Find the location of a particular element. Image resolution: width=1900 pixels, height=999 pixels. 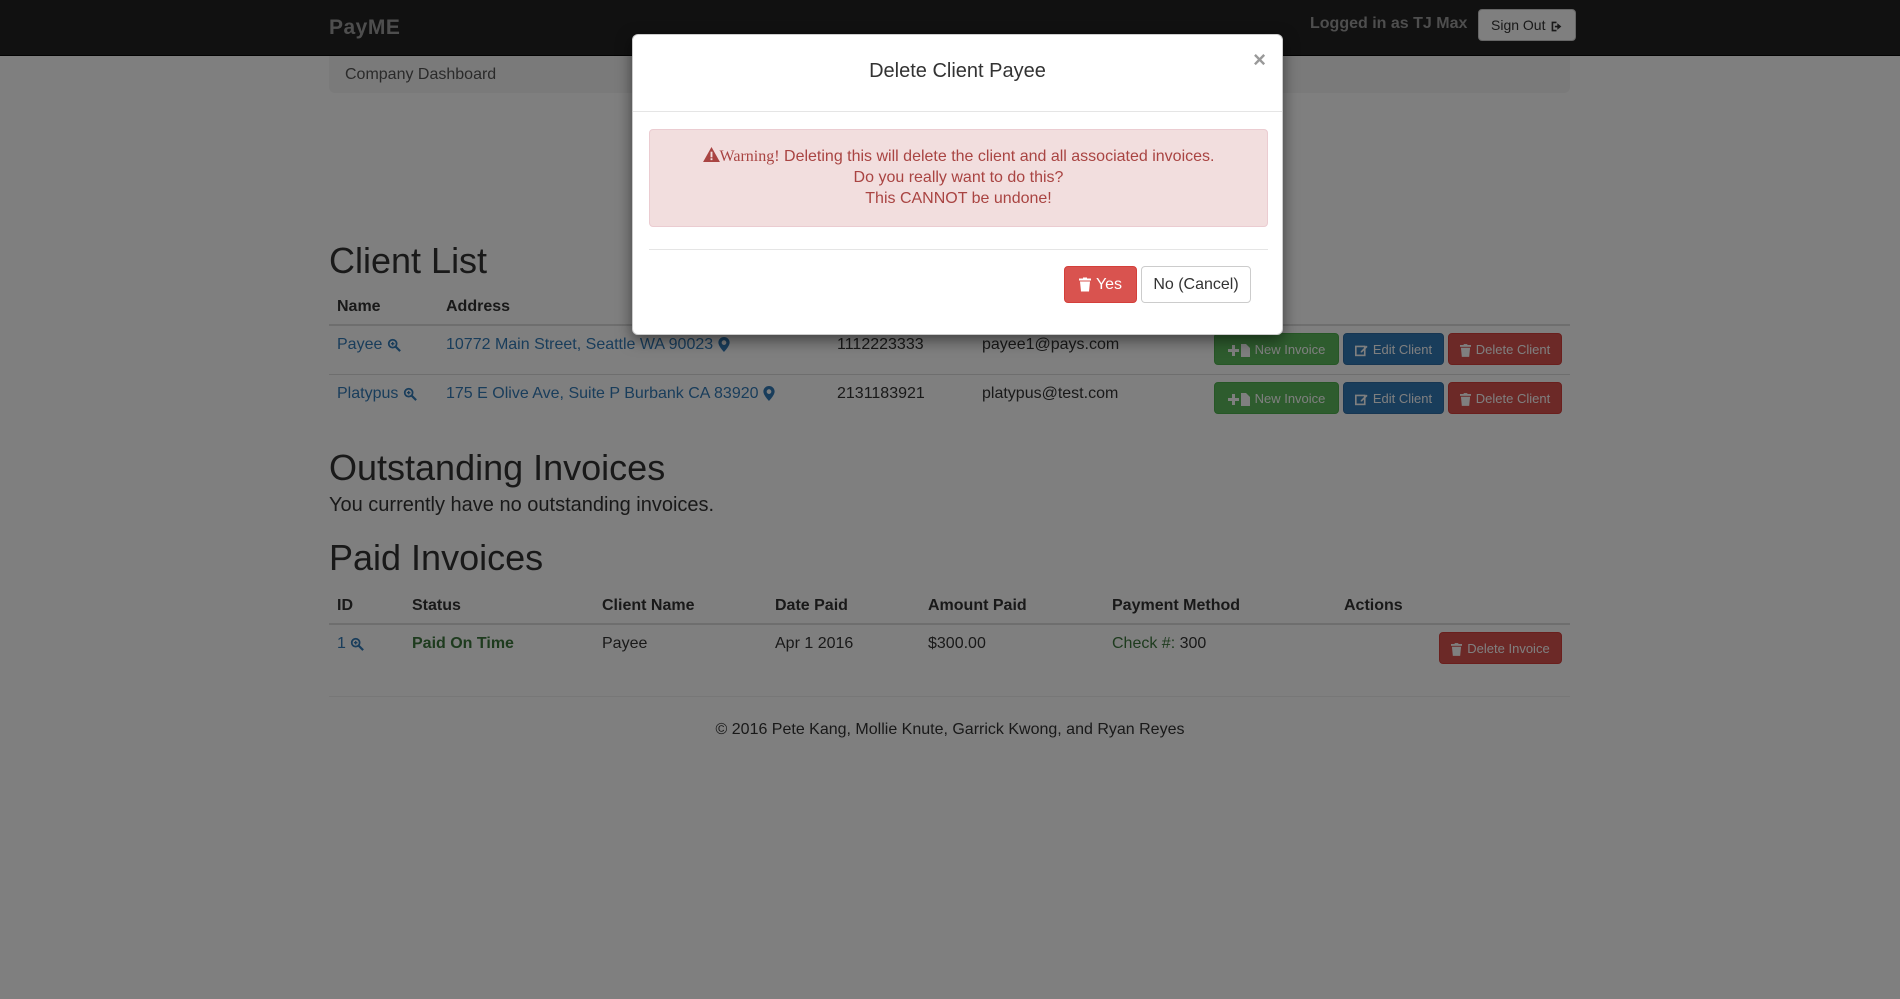

modal-title: Delete Client Payee is located at coordinates (957, 71).